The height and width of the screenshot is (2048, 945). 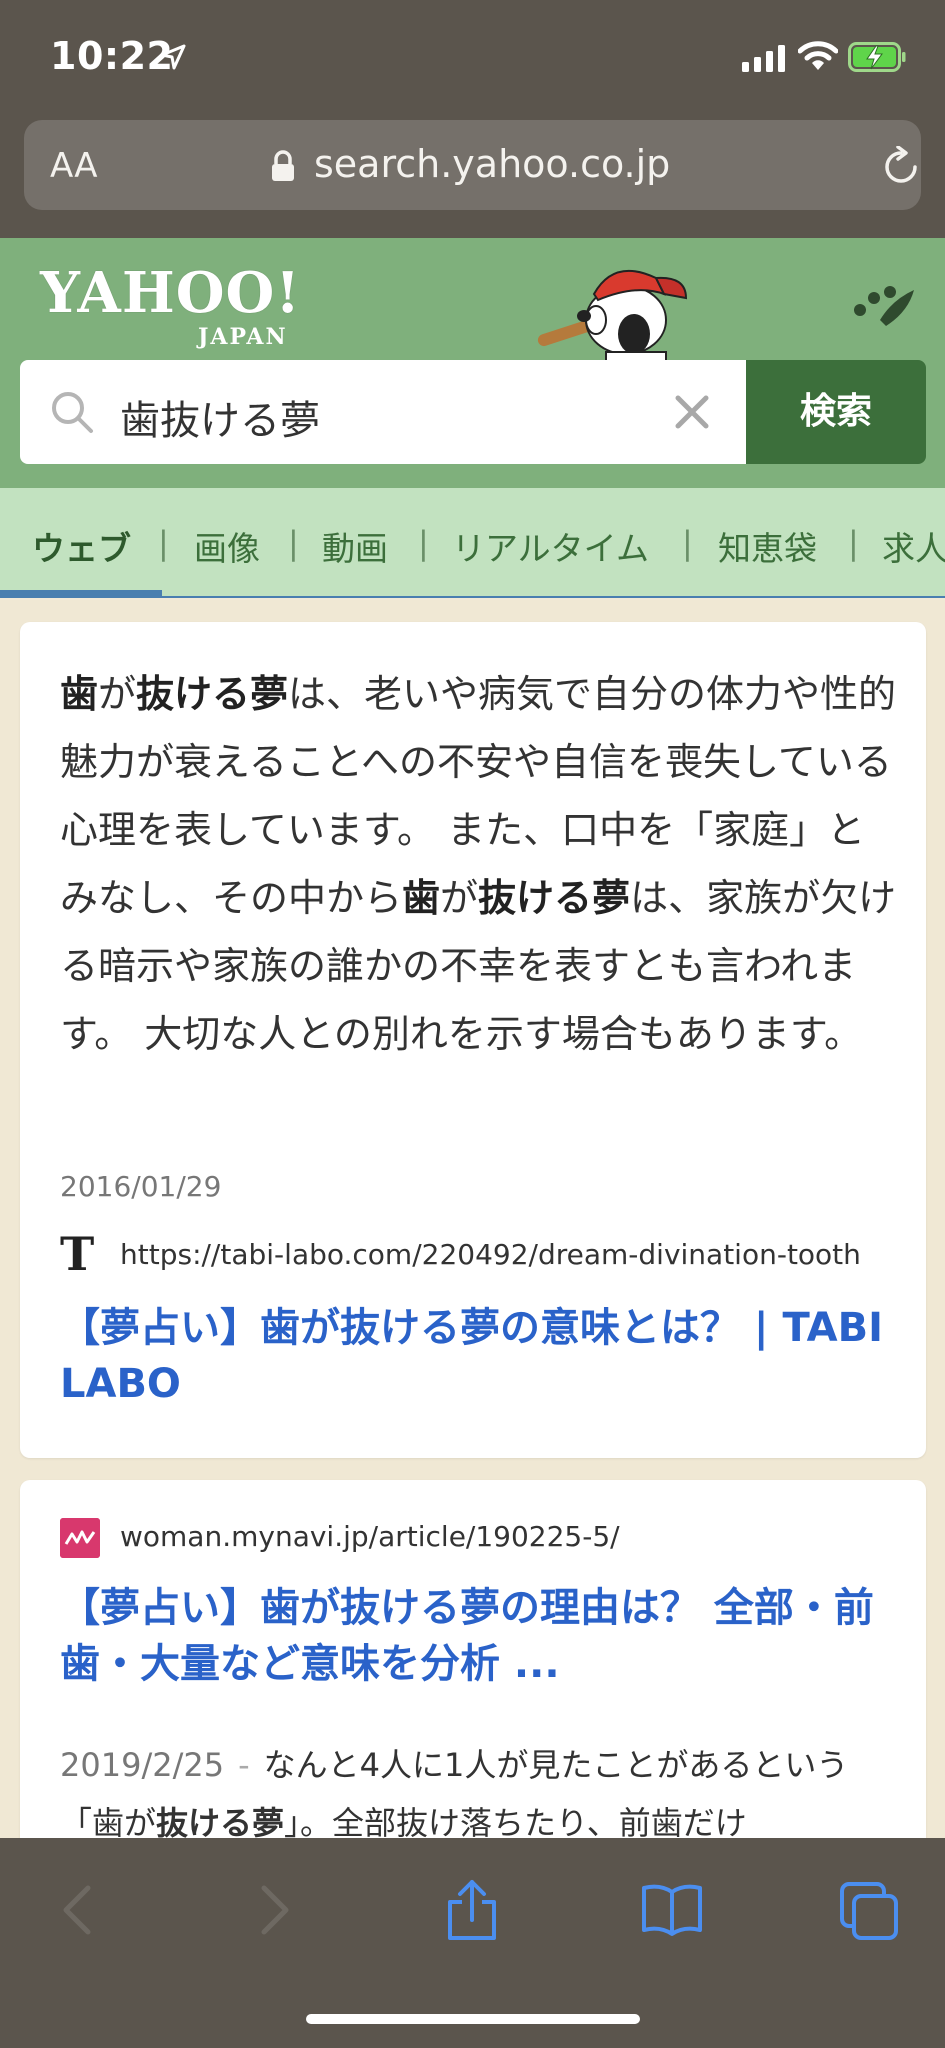 I want to click on clear-icon, so click(x=692, y=412).